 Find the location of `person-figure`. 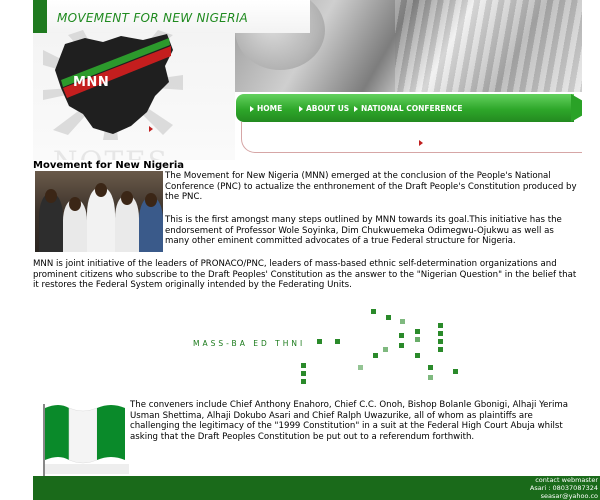

person-figure is located at coordinates (101, 220).